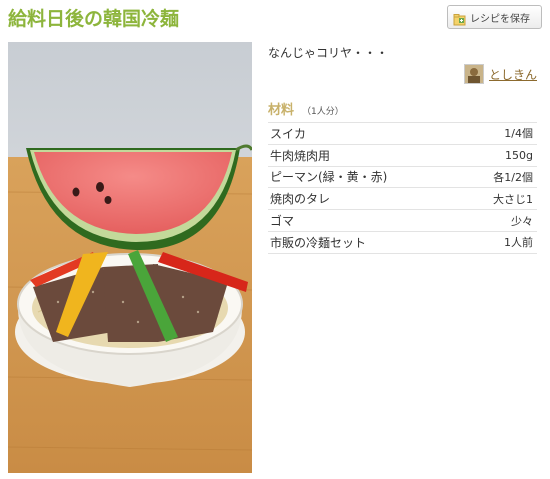 Image resolution: width=550 pixels, height=479 pixels. What do you see at coordinates (402, 178) in the screenshot?
I see `ingredient-row: ピーマン(緑・黄・赤) 各1/2個` at bounding box center [402, 178].